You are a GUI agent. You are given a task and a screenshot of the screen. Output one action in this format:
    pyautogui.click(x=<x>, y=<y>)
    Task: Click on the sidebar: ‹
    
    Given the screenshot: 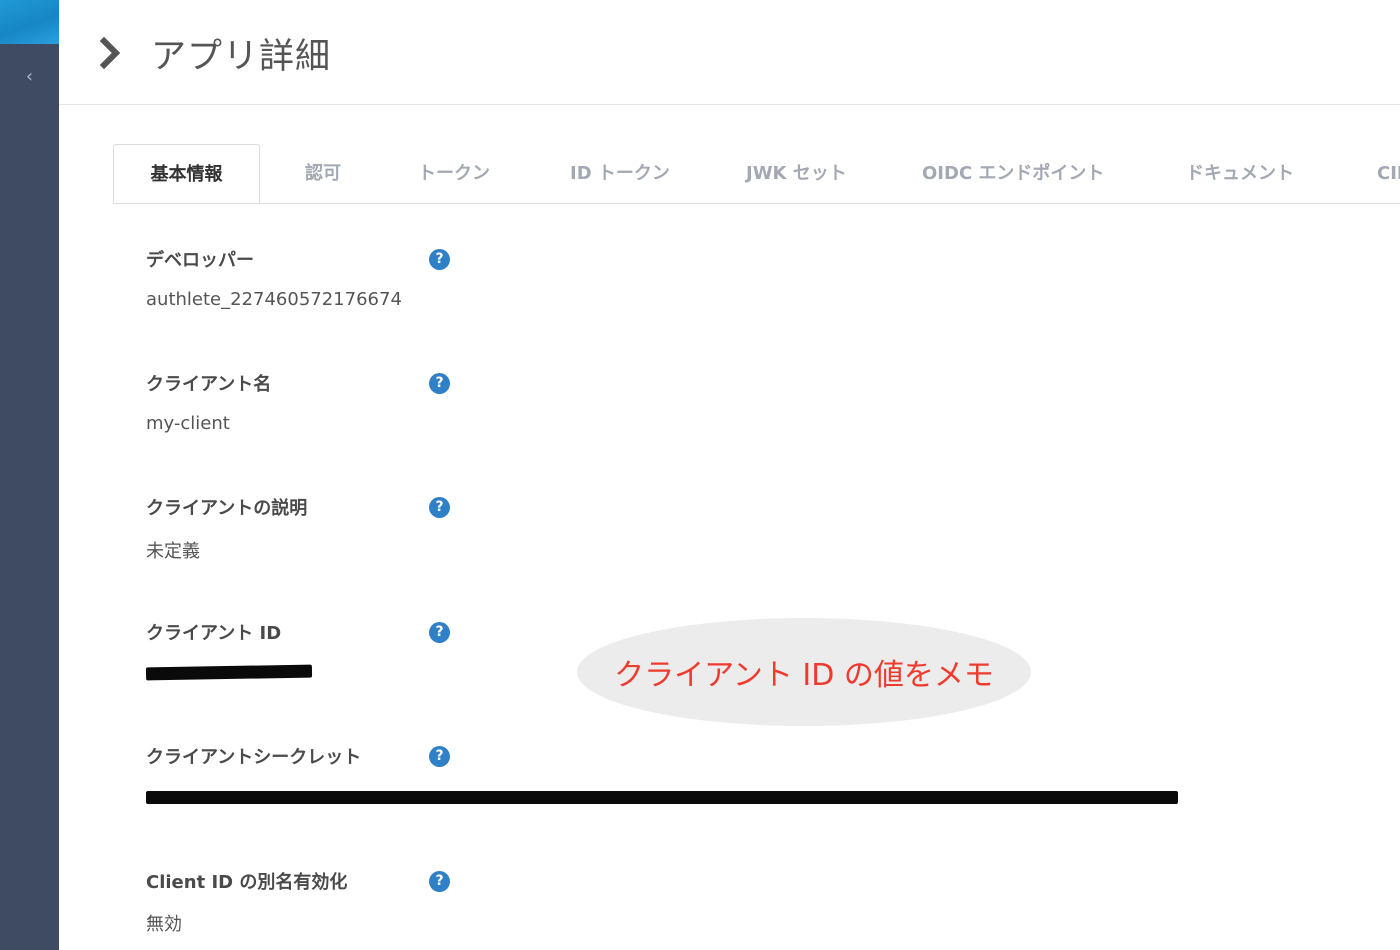 What is the action you would take?
    pyautogui.click(x=29, y=475)
    